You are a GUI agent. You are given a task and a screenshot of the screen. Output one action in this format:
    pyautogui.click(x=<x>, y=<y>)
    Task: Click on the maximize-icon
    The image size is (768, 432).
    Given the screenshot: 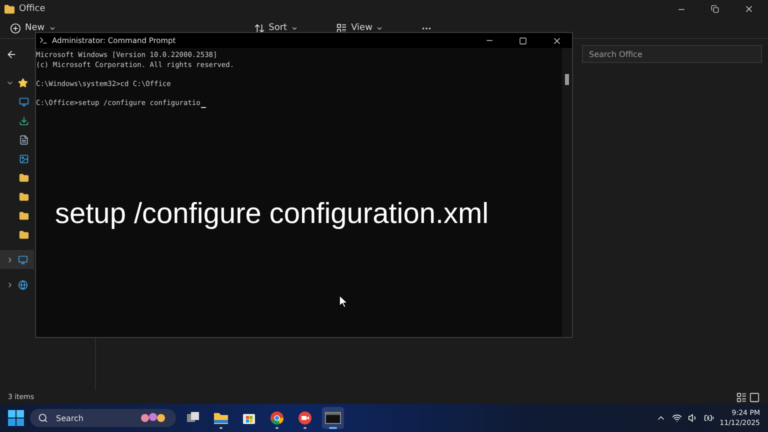 What is the action you would take?
    pyautogui.click(x=523, y=40)
    